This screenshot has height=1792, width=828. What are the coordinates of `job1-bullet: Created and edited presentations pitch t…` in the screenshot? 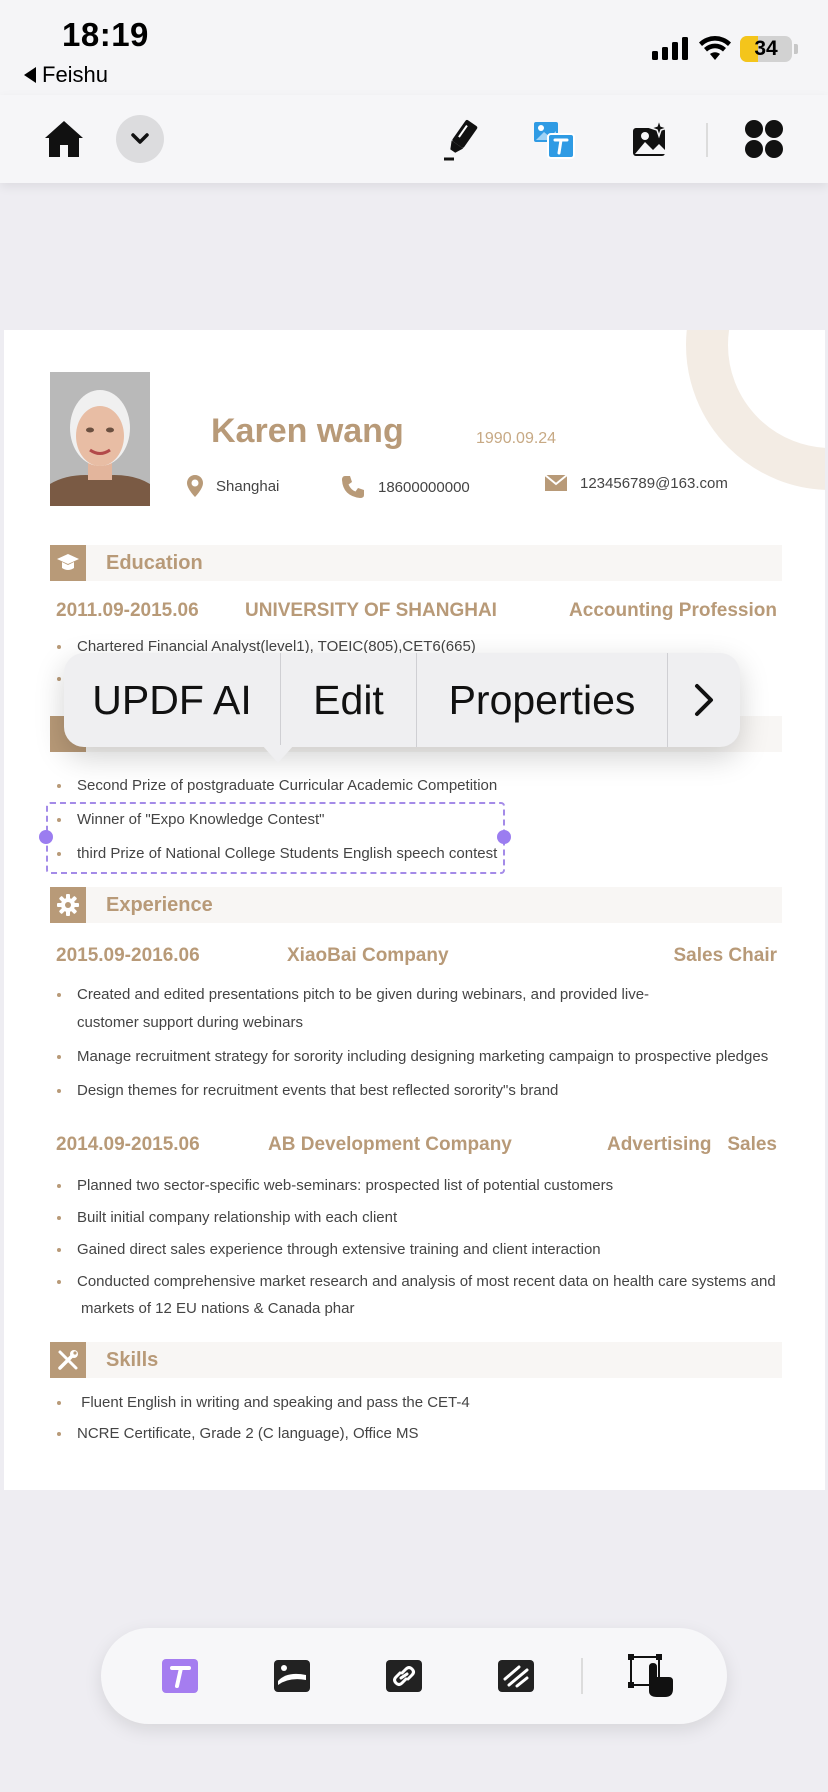 It's located at (352, 994).